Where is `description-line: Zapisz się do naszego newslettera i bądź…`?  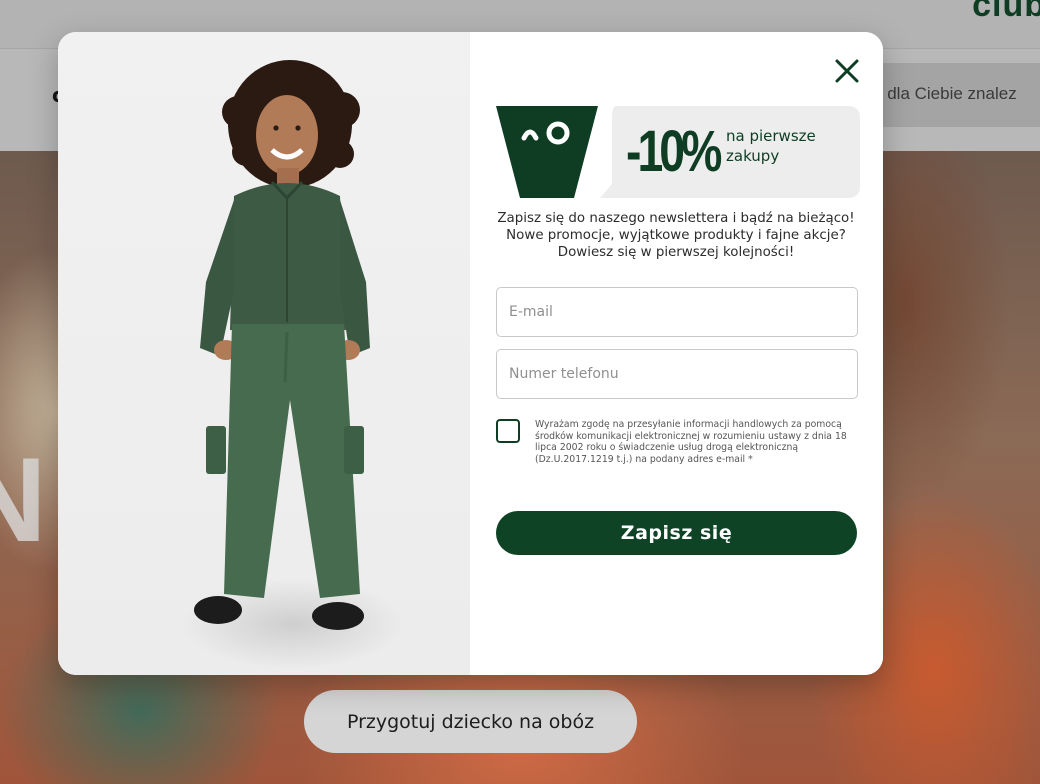 description-line: Zapisz się do naszego newslettera i bądź… is located at coordinates (676, 218).